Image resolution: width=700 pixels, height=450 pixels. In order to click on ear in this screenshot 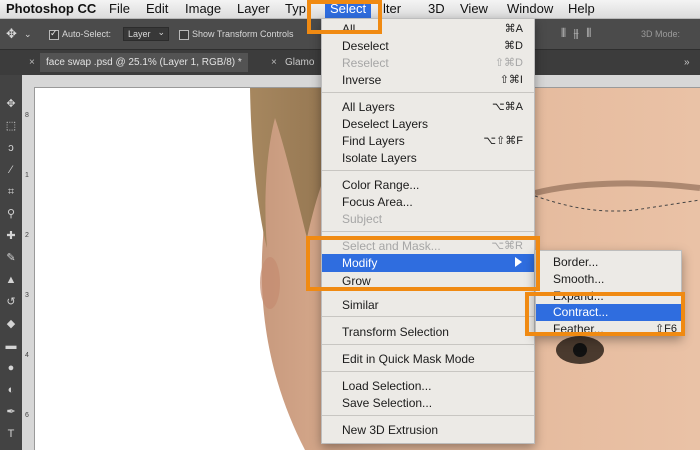, I will do `click(270, 283)`.